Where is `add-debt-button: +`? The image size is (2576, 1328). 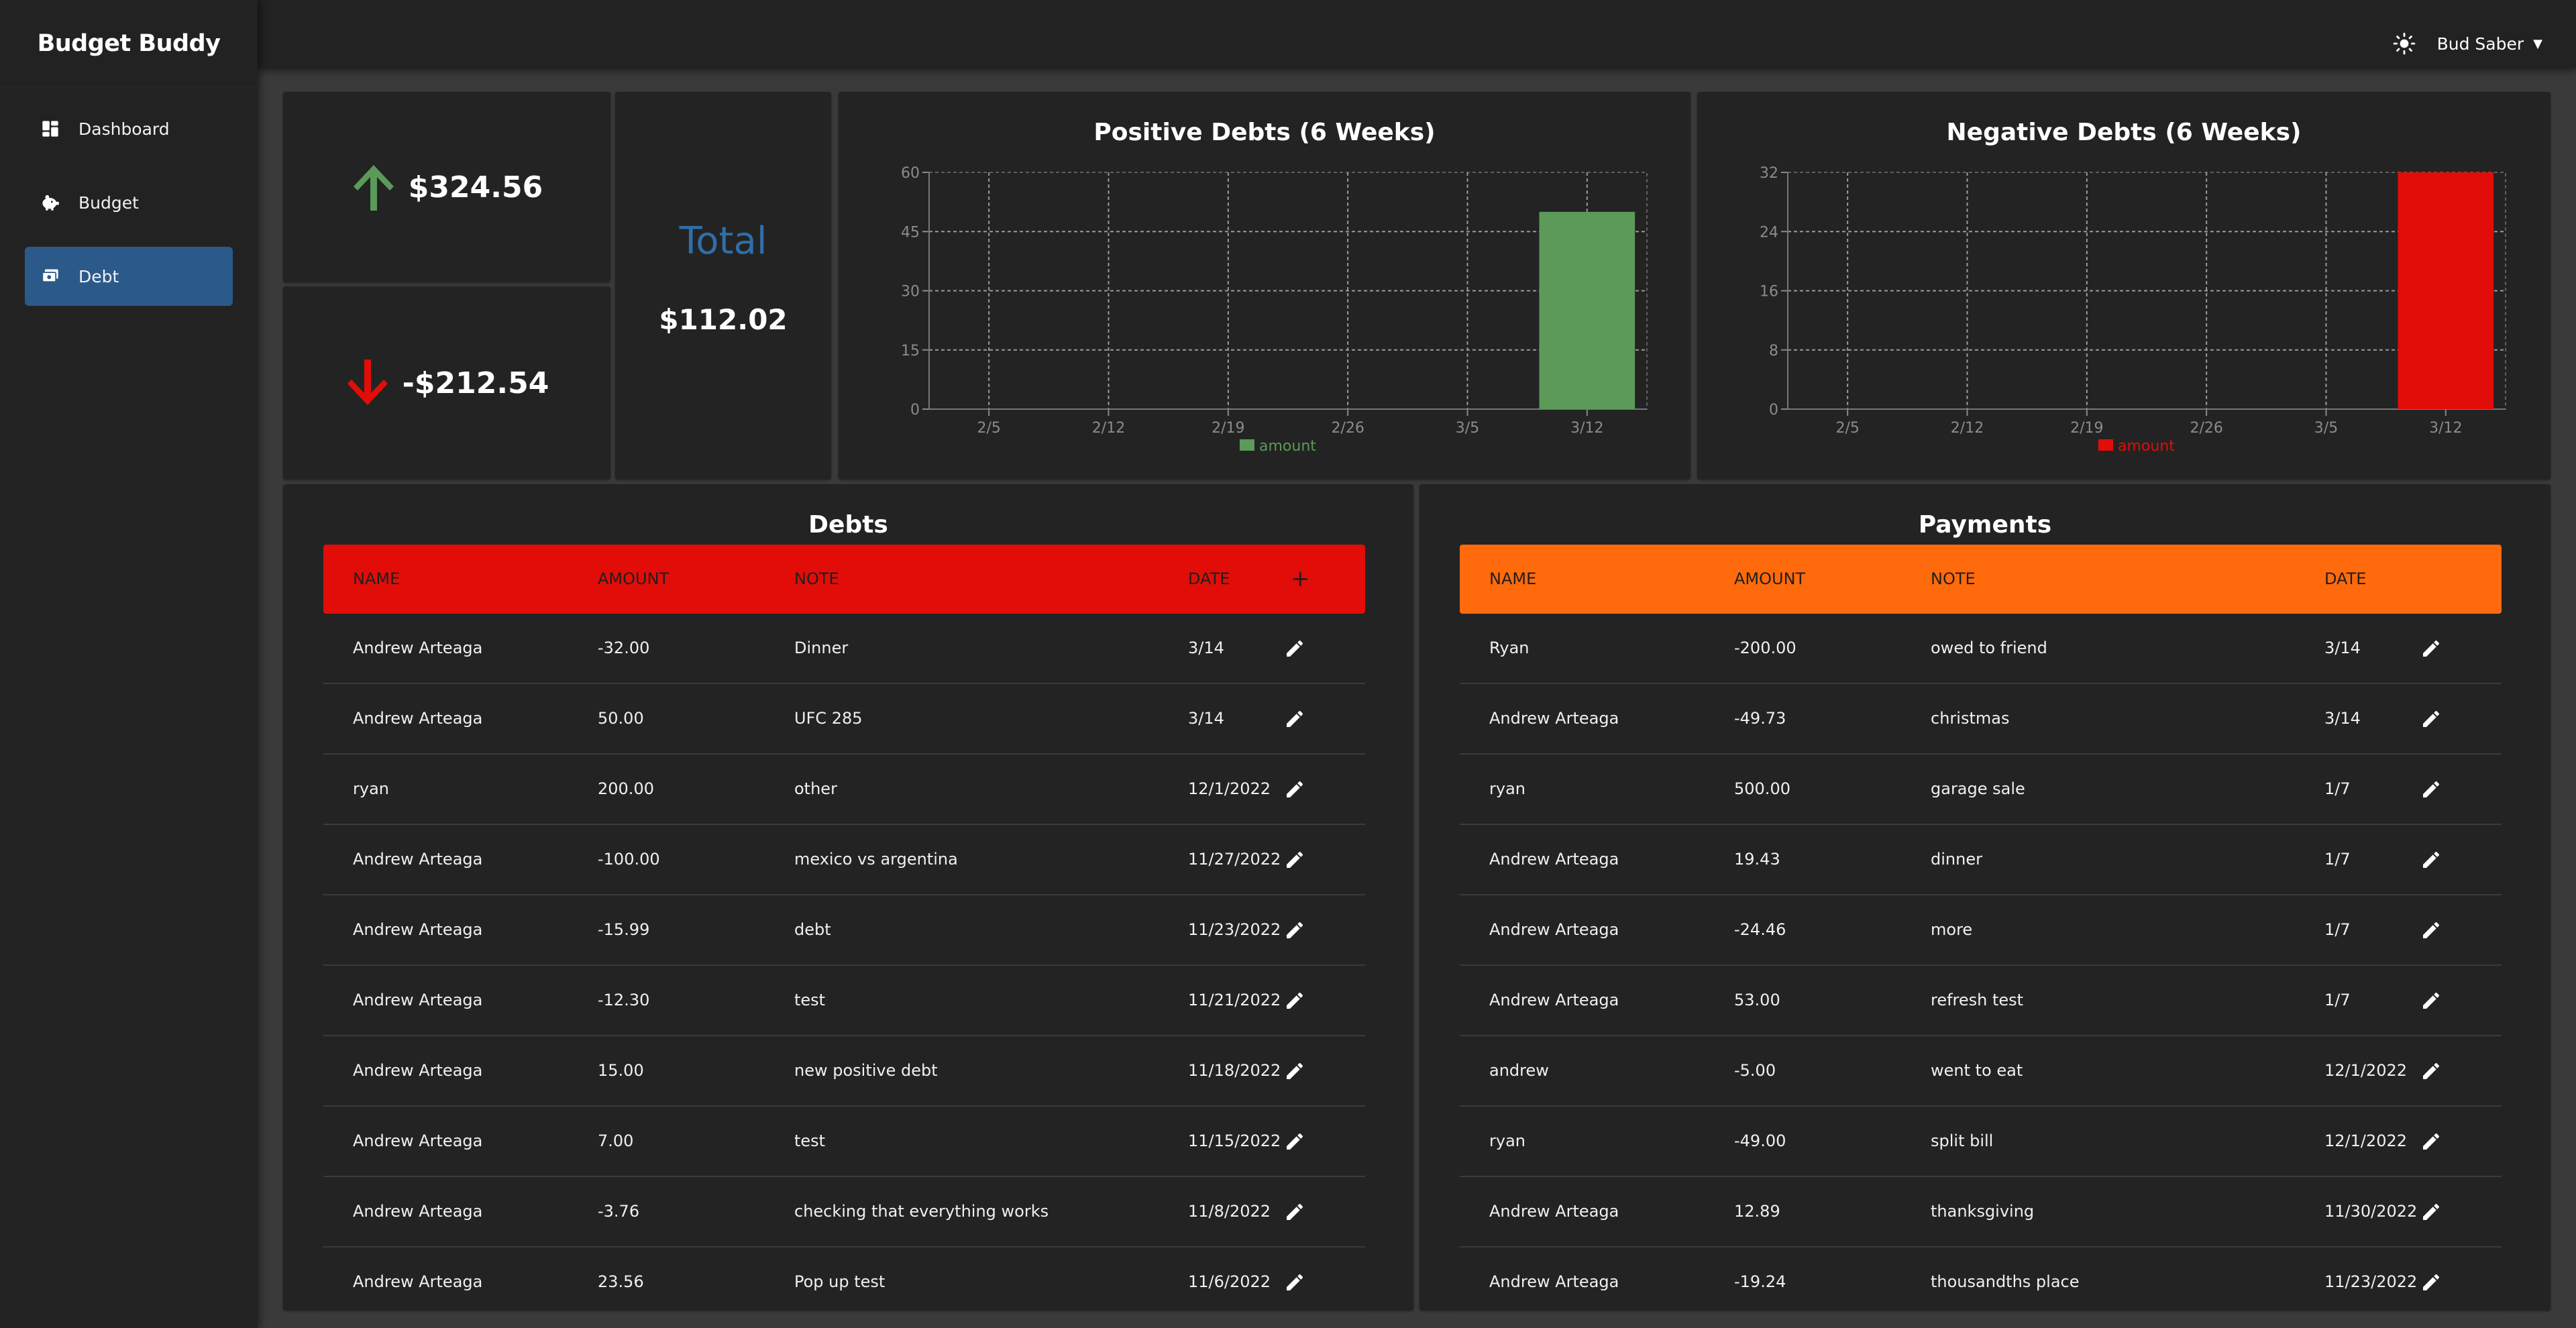 add-debt-button: + is located at coordinates (1300, 579).